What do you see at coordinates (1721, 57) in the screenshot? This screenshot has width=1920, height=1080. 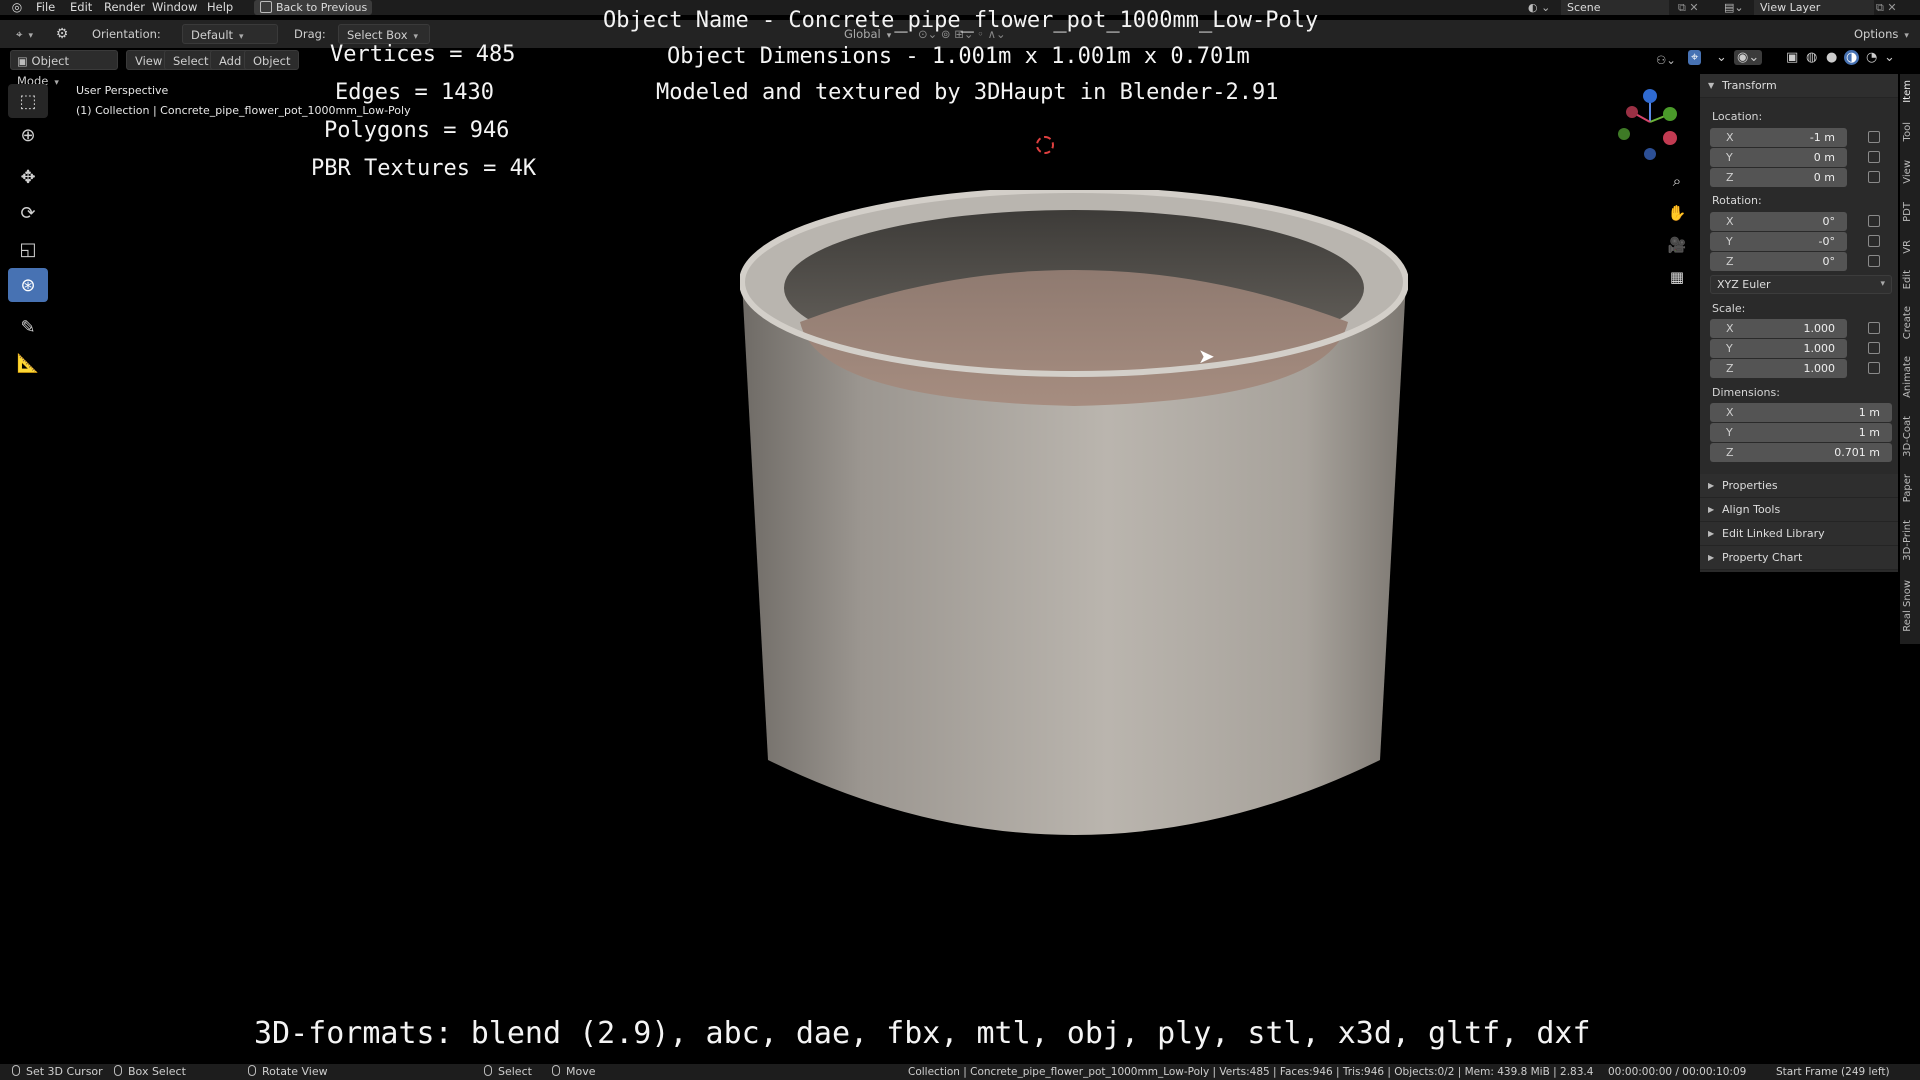 I see `gizmo-dropdown-icon: ⌄` at bounding box center [1721, 57].